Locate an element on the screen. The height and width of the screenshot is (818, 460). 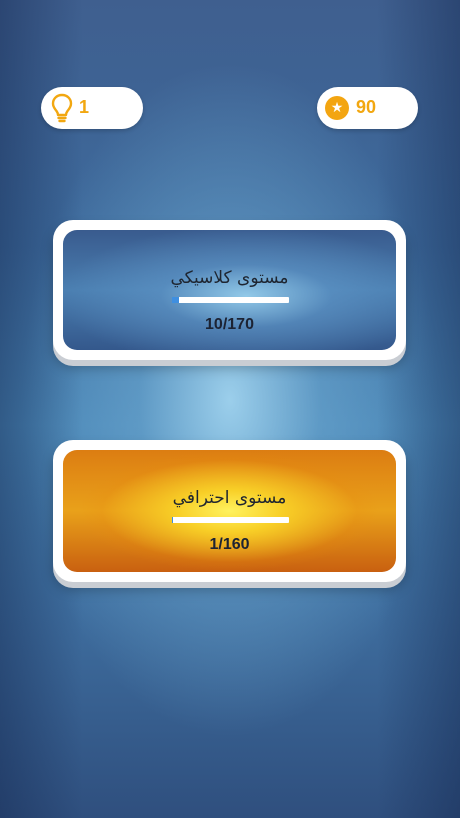
classic-level-count: 10/170 is located at coordinates (229, 324).